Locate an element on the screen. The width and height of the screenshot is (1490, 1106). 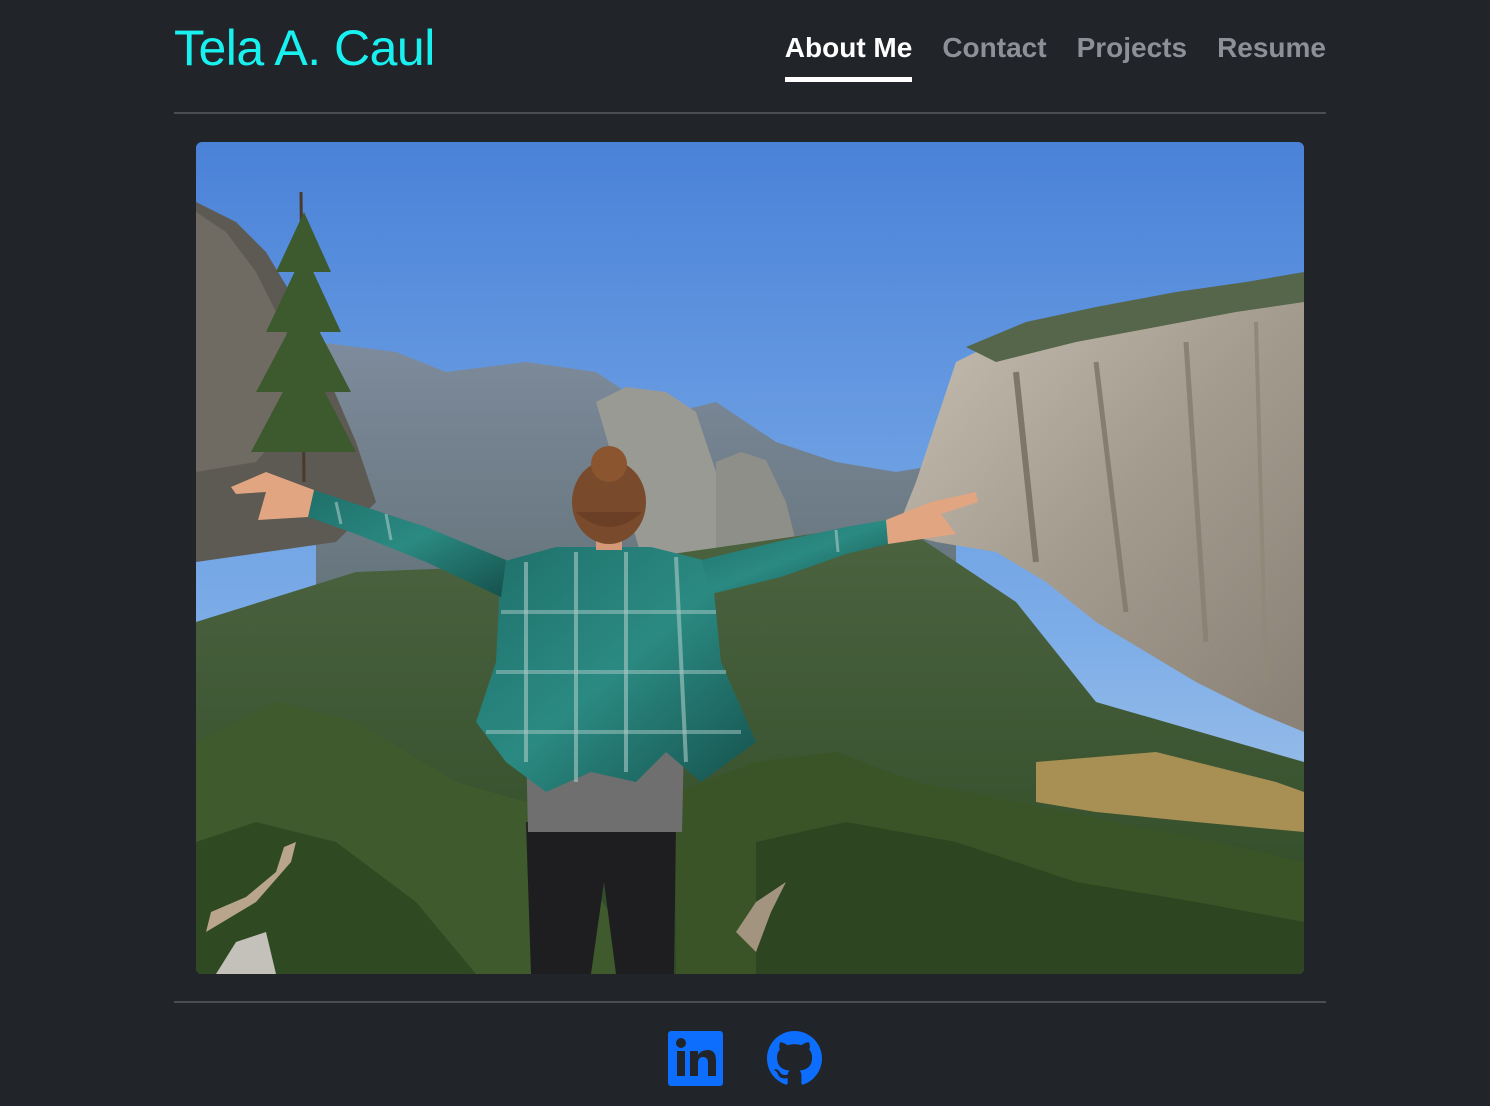
header-divider is located at coordinates (750, 113).